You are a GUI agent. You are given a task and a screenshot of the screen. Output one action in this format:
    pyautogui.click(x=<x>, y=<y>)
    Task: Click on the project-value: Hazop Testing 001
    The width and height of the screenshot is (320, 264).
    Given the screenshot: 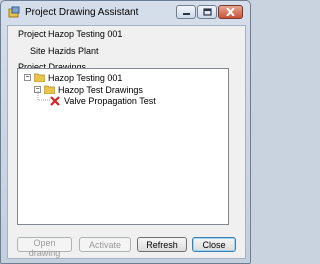 What is the action you would take?
    pyautogui.click(x=85, y=34)
    